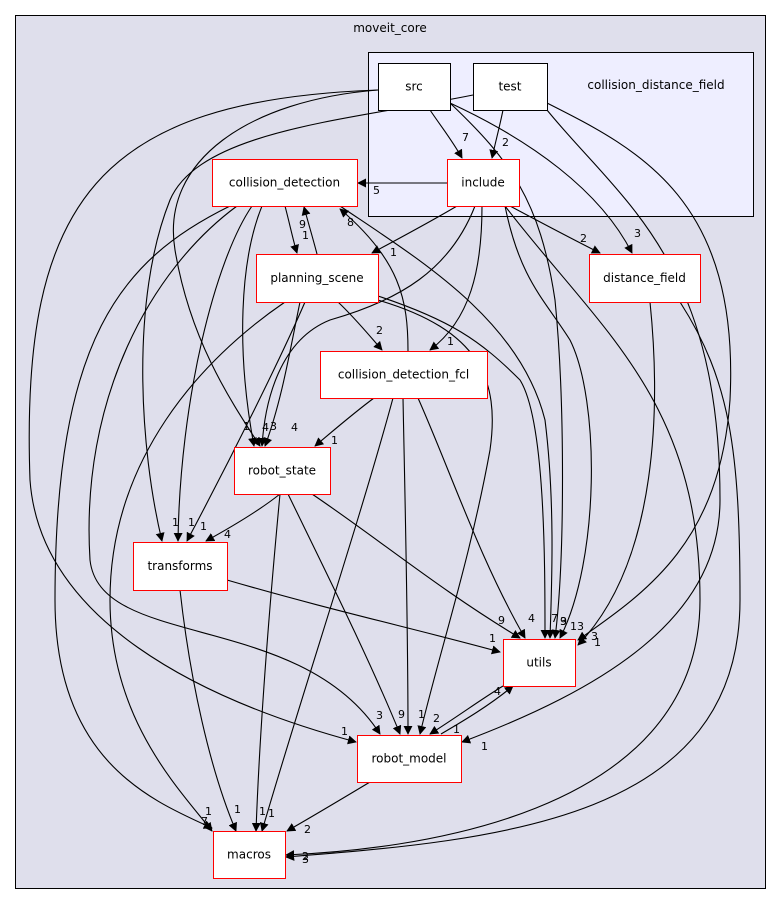 The height and width of the screenshot is (909, 781). Describe the element at coordinates (436, 718) in the screenshot. I see `edge-label-planning_scene-to-robot_model: 2` at that location.